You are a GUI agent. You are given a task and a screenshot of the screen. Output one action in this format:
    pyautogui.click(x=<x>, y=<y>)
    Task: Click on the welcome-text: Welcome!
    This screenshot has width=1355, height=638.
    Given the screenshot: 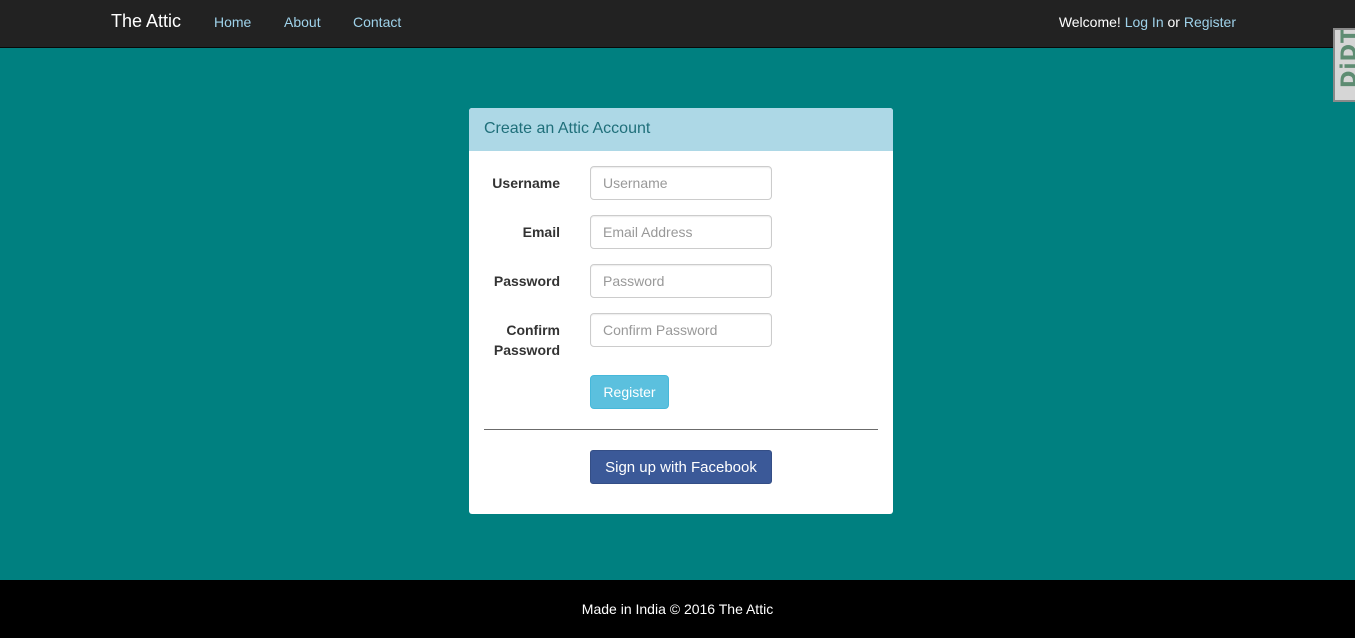 What is the action you would take?
    pyautogui.click(x=1089, y=22)
    